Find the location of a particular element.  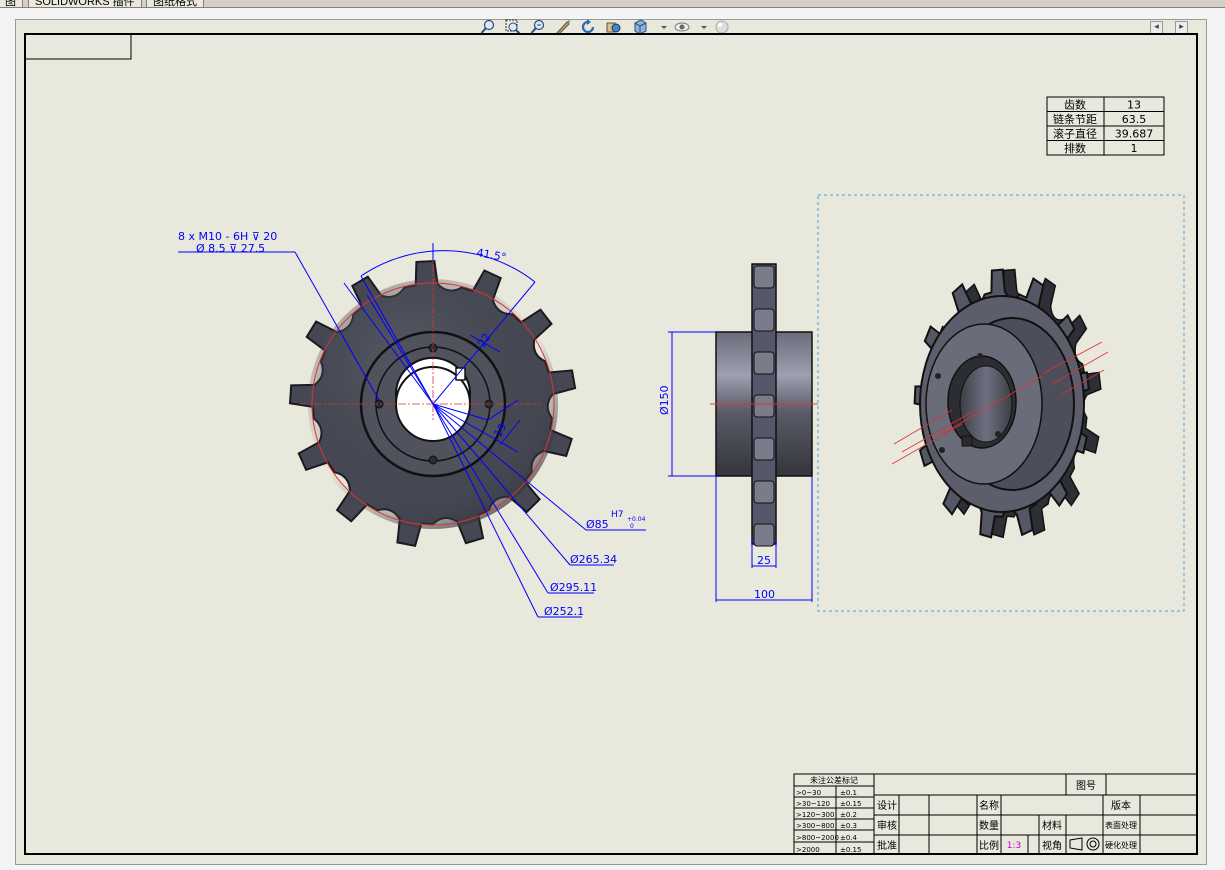

design-label: 设计 is located at coordinates (887, 805).